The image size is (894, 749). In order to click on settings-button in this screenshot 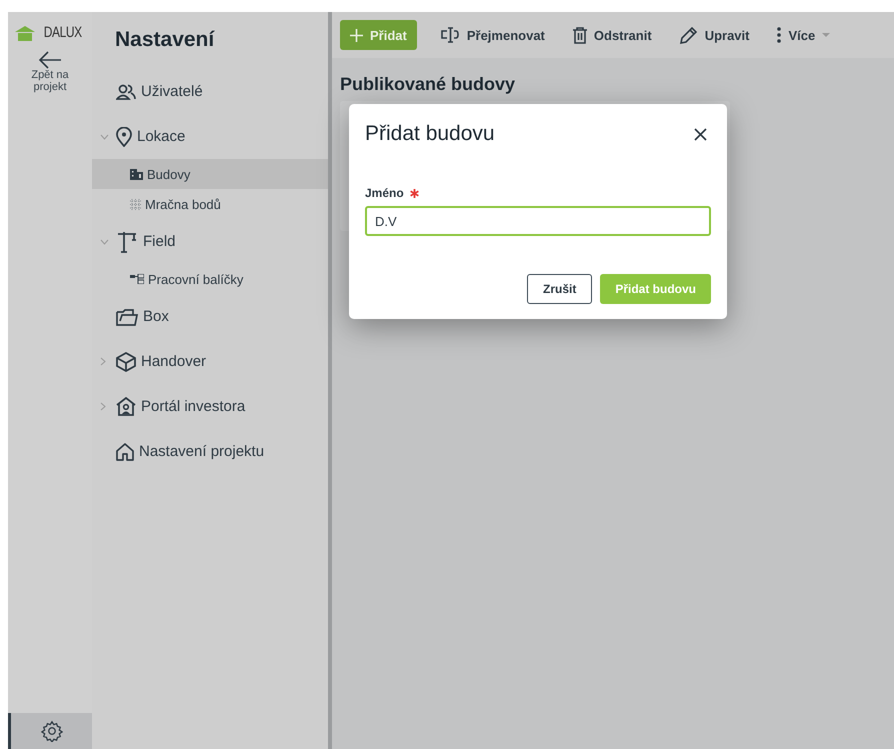, I will do `click(50, 731)`.